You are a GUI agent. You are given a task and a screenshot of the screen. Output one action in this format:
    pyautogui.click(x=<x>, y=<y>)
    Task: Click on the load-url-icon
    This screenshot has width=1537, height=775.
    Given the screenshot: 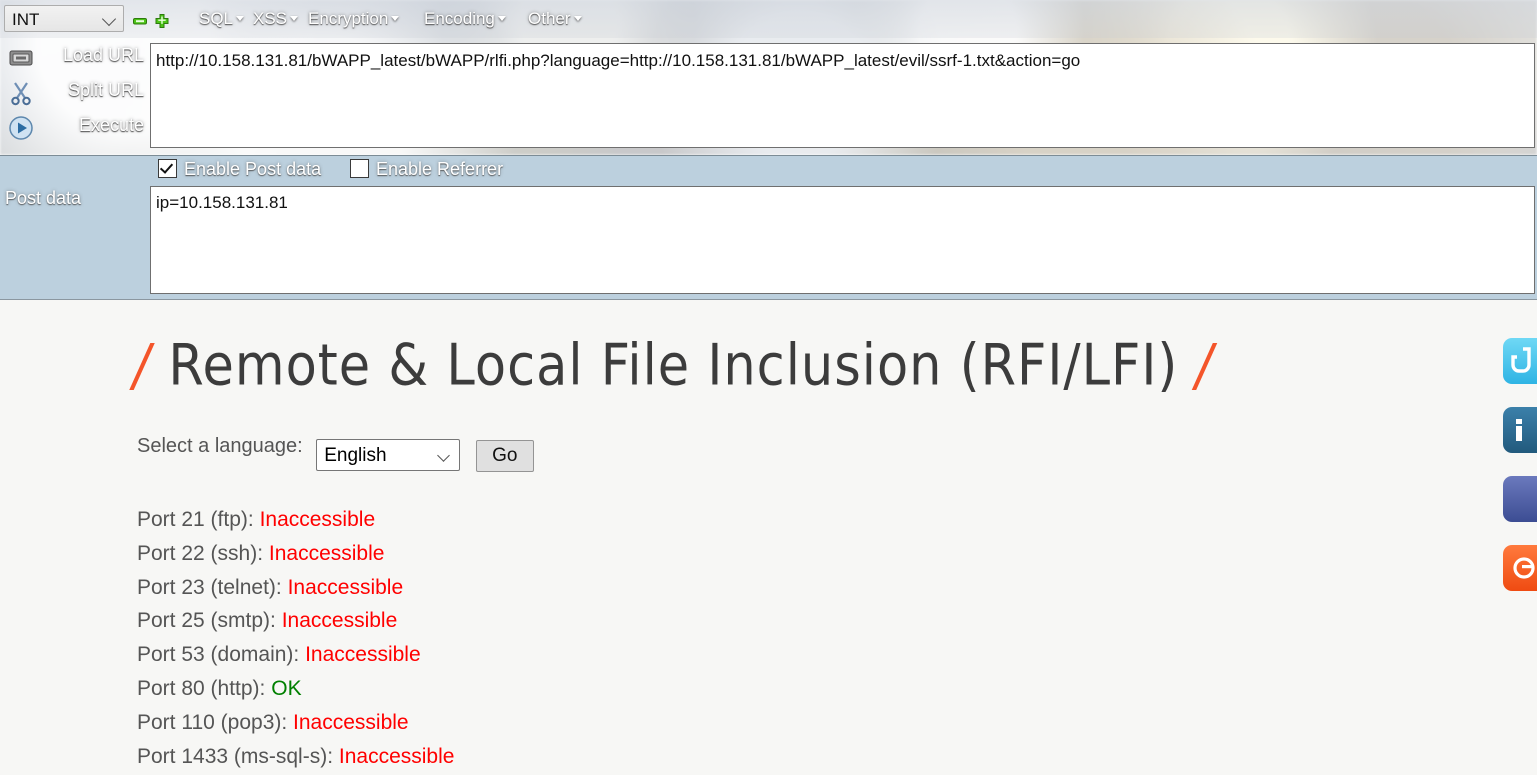 What is the action you would take?
    pyautogui.click(x=21, y=58)
    